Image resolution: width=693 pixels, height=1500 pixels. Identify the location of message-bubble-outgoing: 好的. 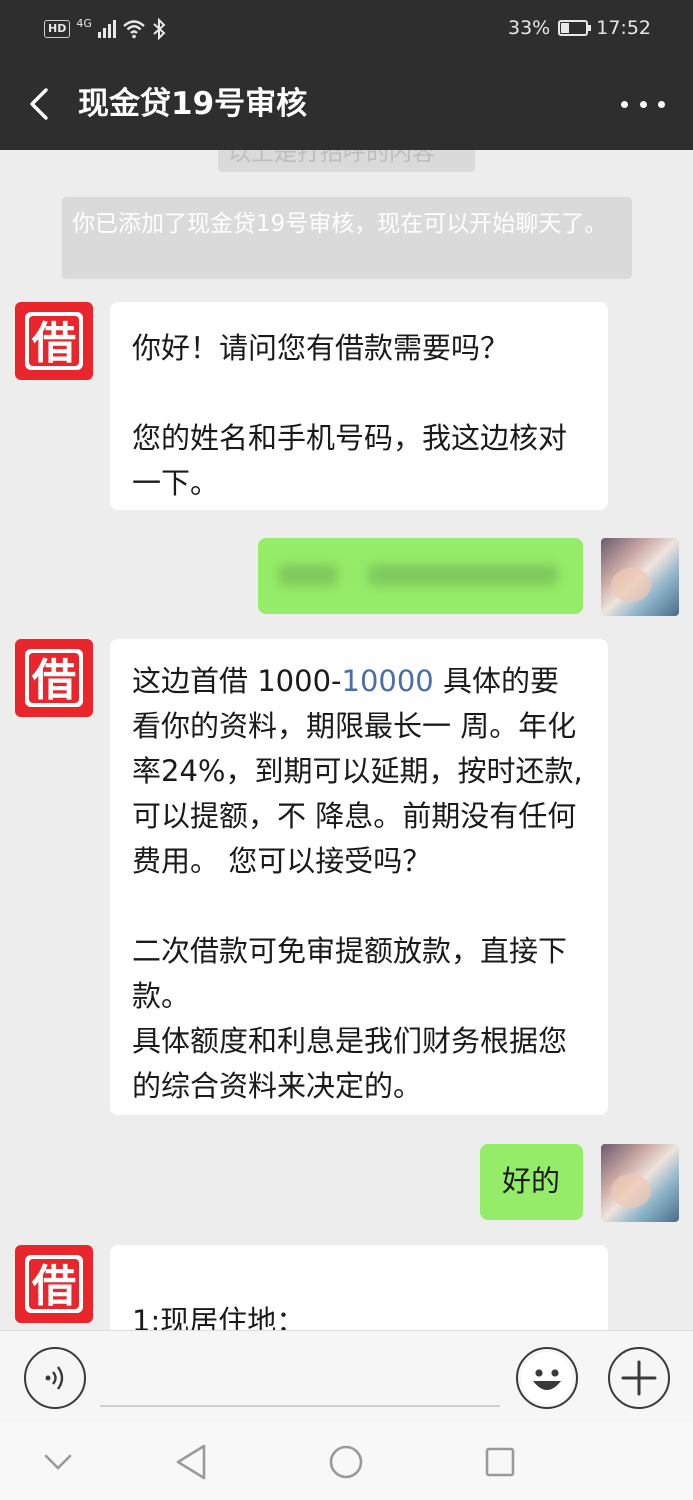
(531, 1182).